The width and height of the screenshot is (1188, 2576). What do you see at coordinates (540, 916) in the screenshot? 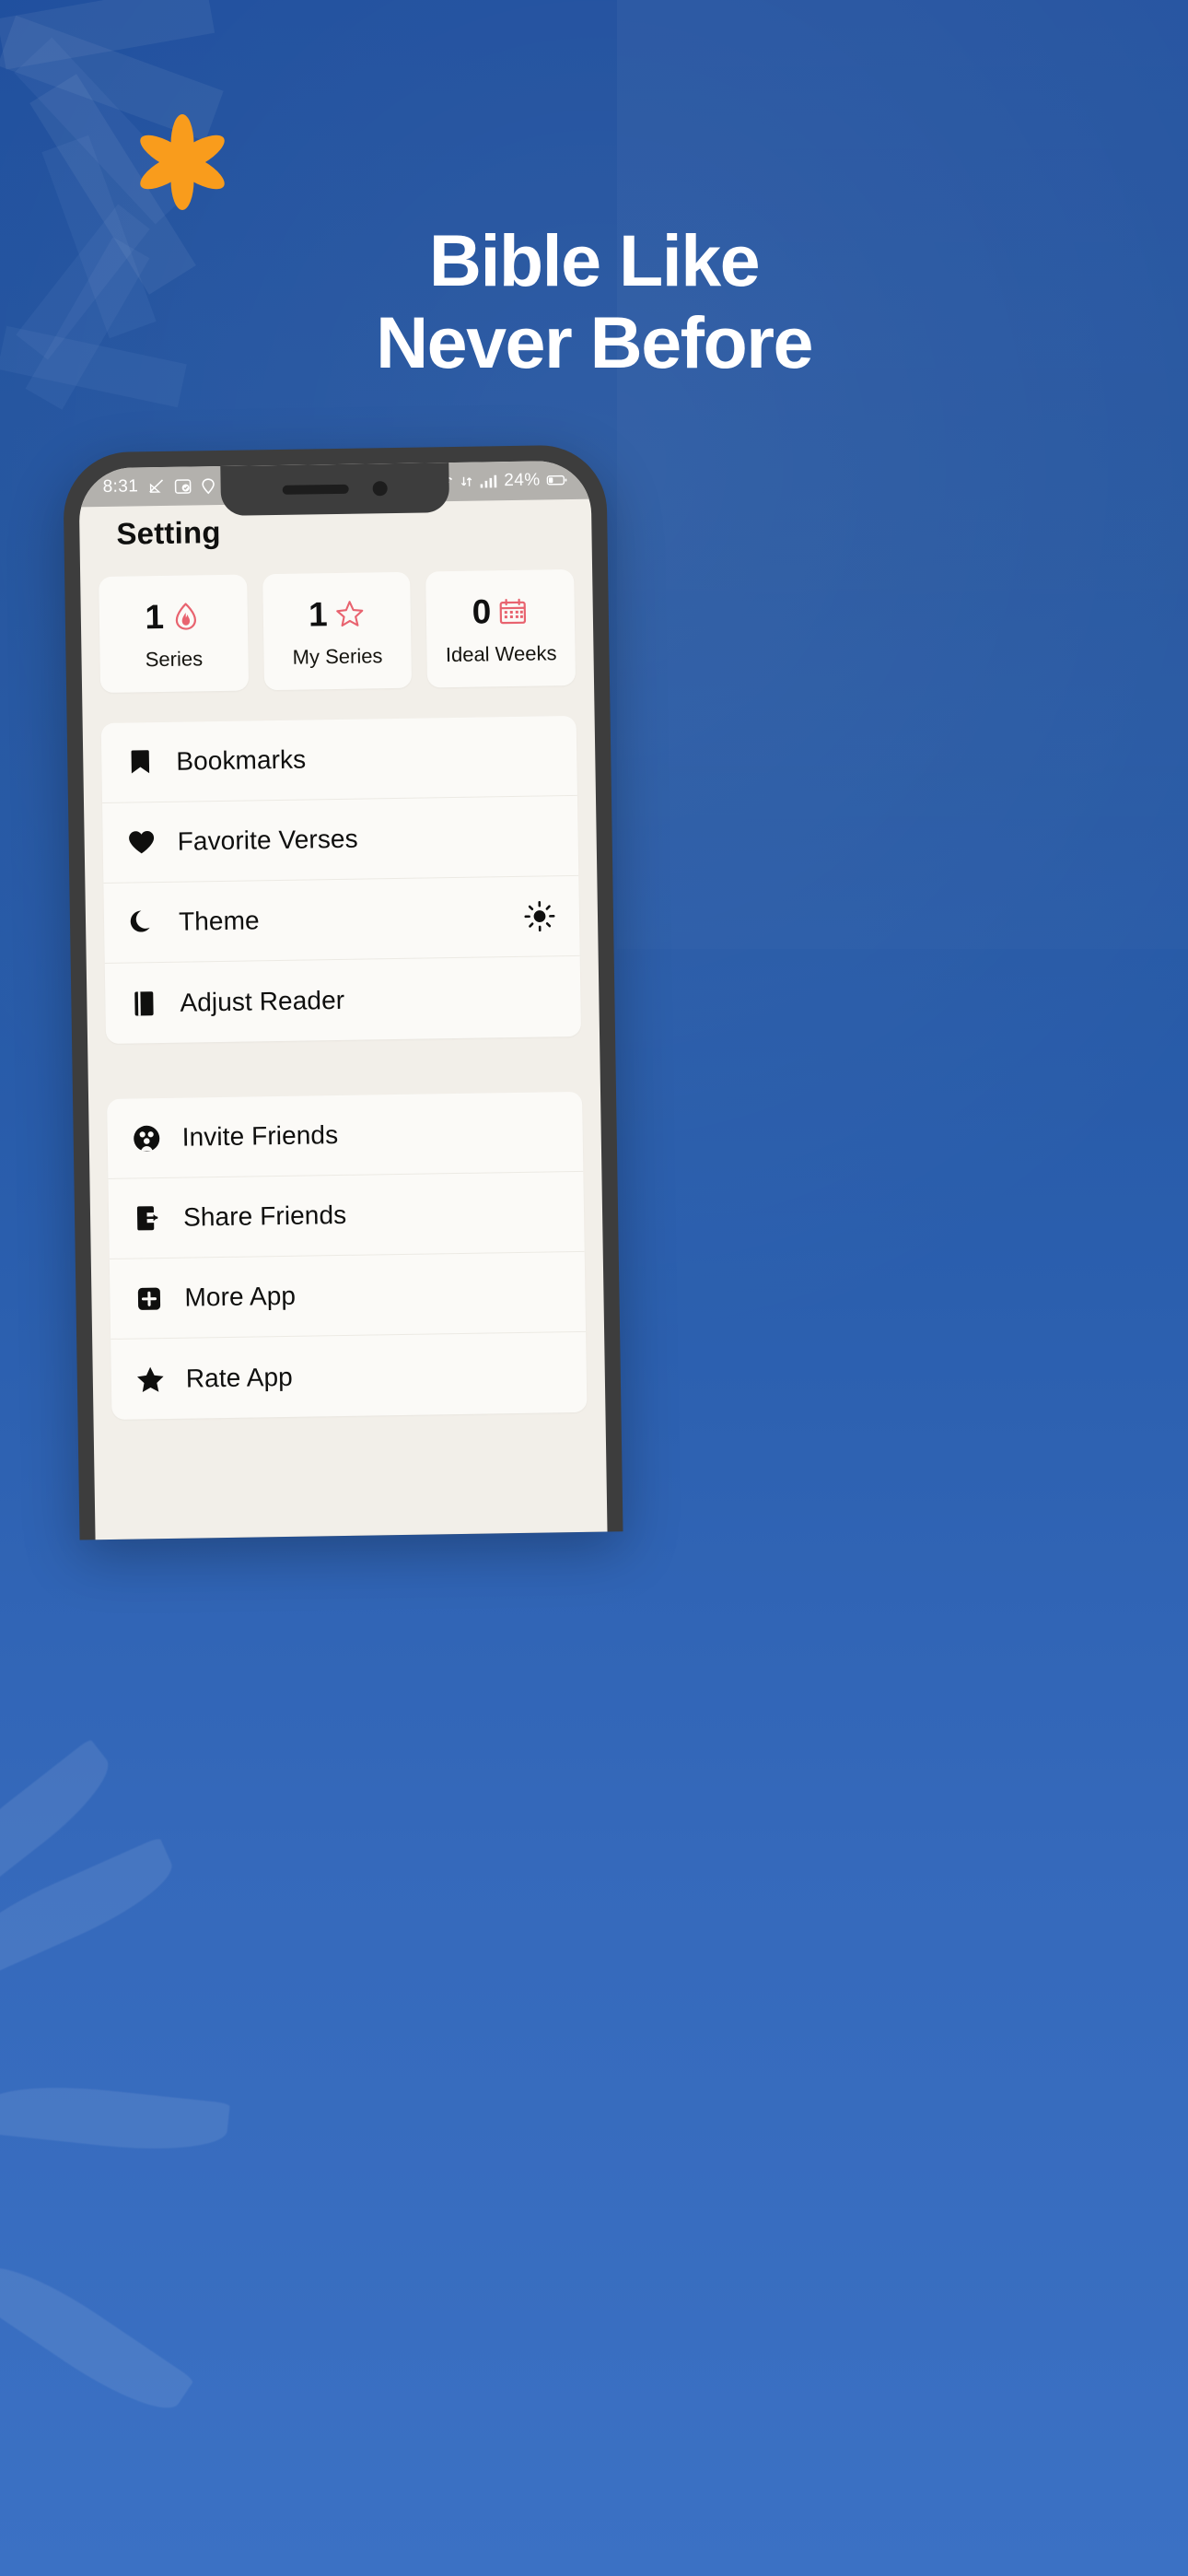
I see `sun-icon` at bounding box center [540, 916].